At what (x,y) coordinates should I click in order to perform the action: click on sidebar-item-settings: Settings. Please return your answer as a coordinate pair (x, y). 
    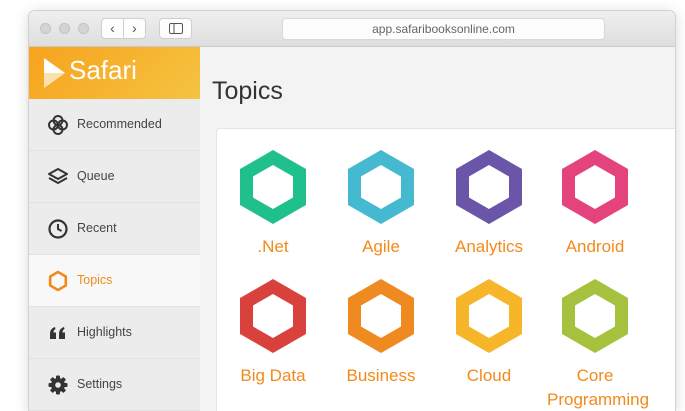
    Looking at the image, I should click on (114, 385).